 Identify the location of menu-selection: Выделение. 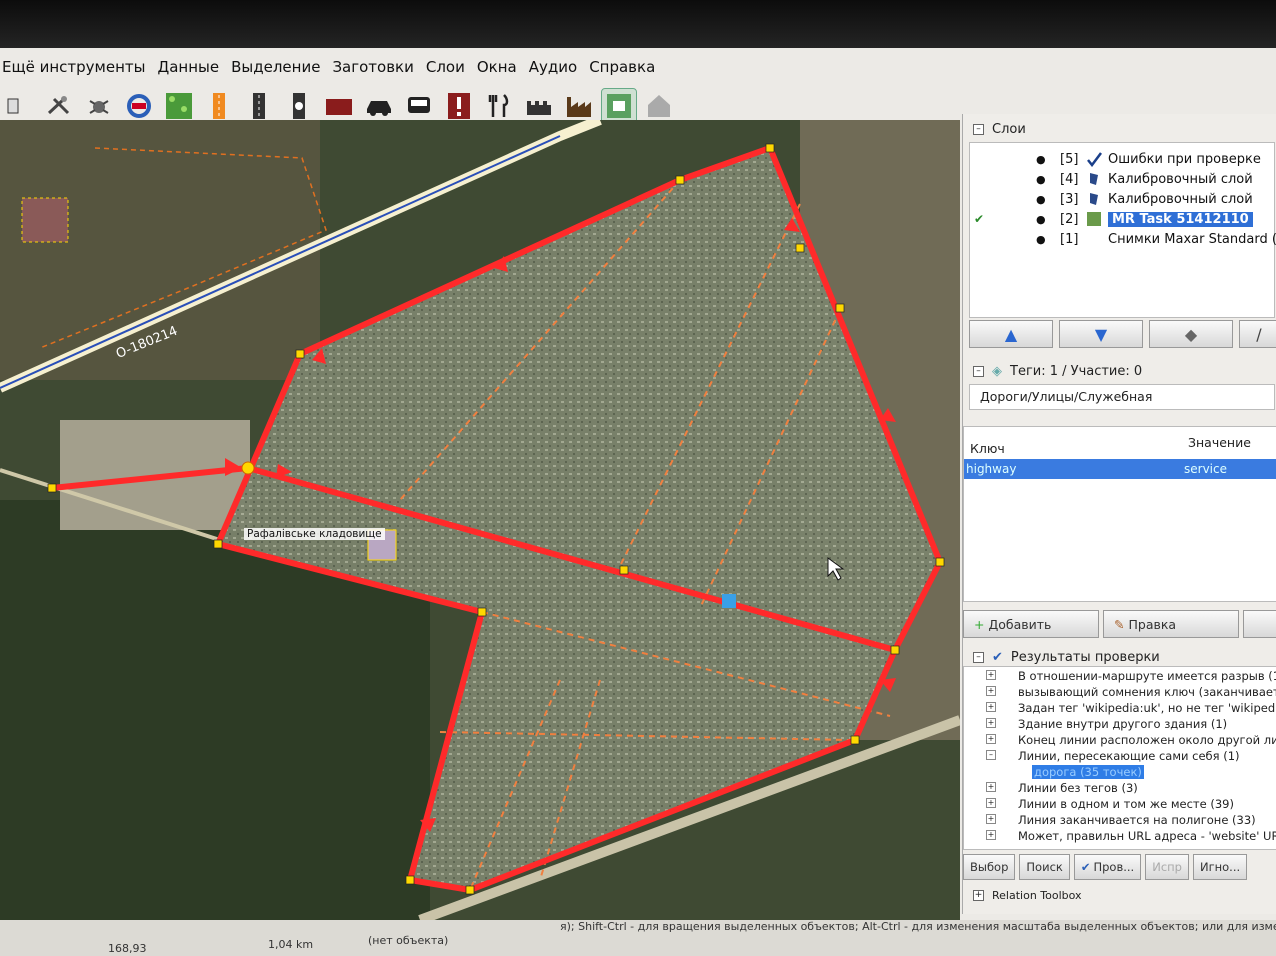
(275, 67).